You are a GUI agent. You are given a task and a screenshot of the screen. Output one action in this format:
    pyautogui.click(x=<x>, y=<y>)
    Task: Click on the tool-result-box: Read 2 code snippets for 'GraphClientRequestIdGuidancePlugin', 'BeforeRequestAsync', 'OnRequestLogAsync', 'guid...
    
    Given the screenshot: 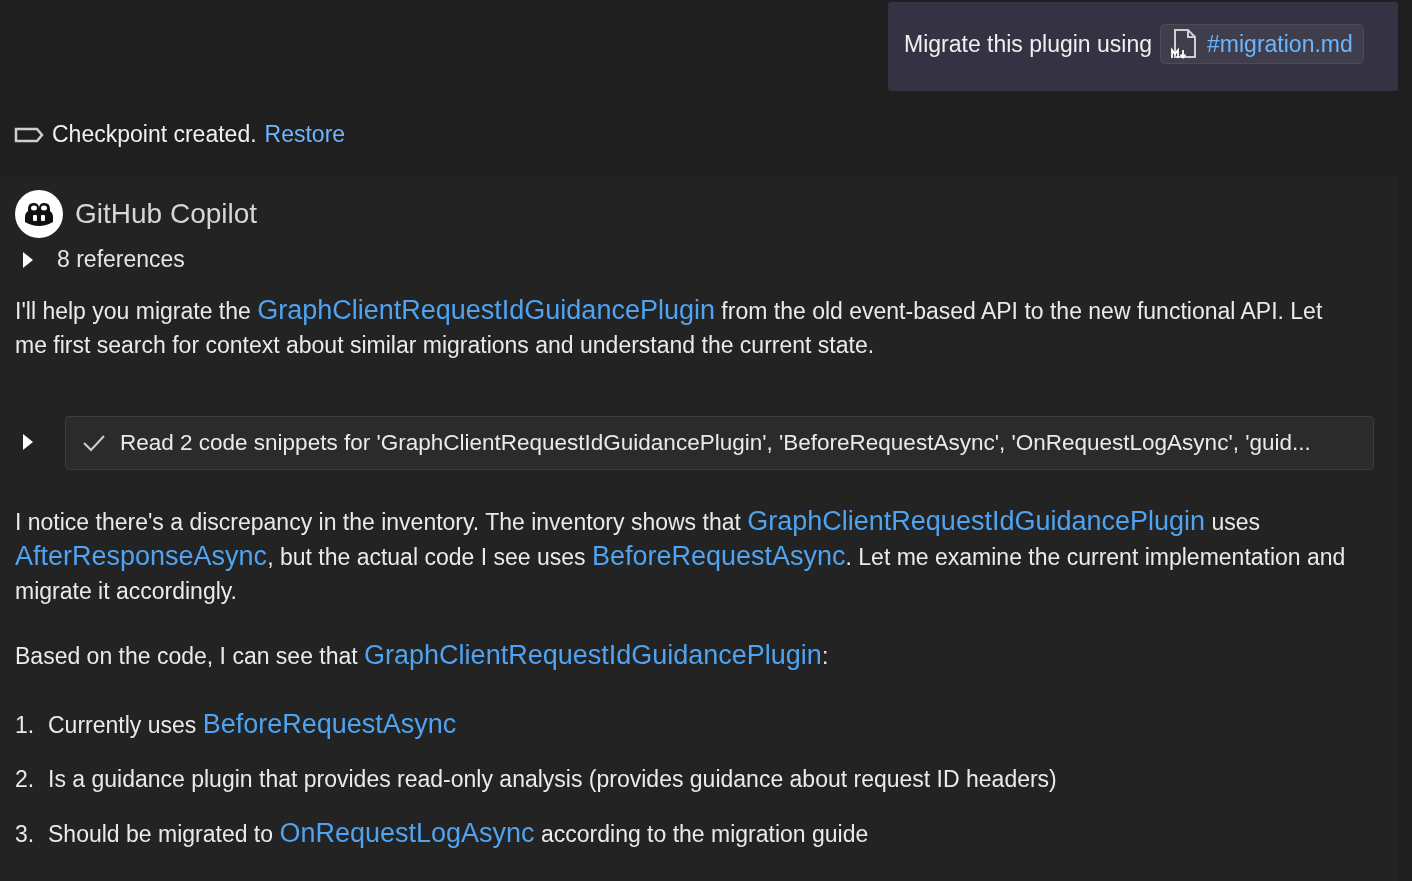 What is the action you would take?
    pyautogui.click(x=719, y=443)
    